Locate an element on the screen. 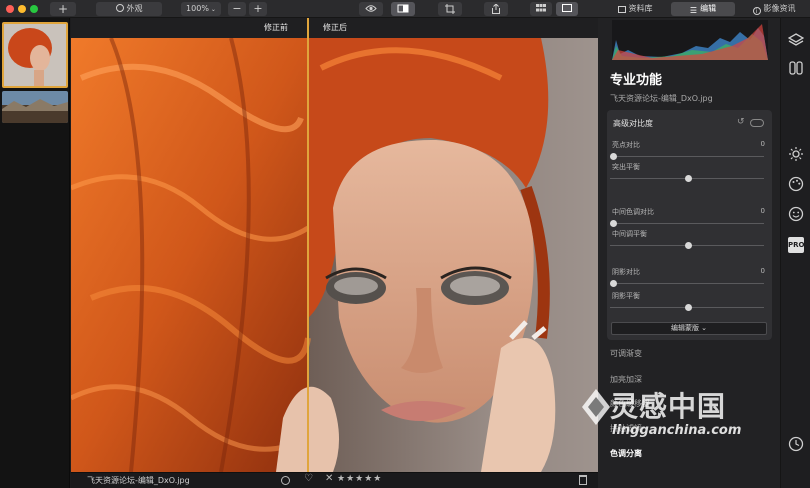 The height and width of the screenshot is (488, 810). zoom-value: 100% is located at coordinates (197, 8).